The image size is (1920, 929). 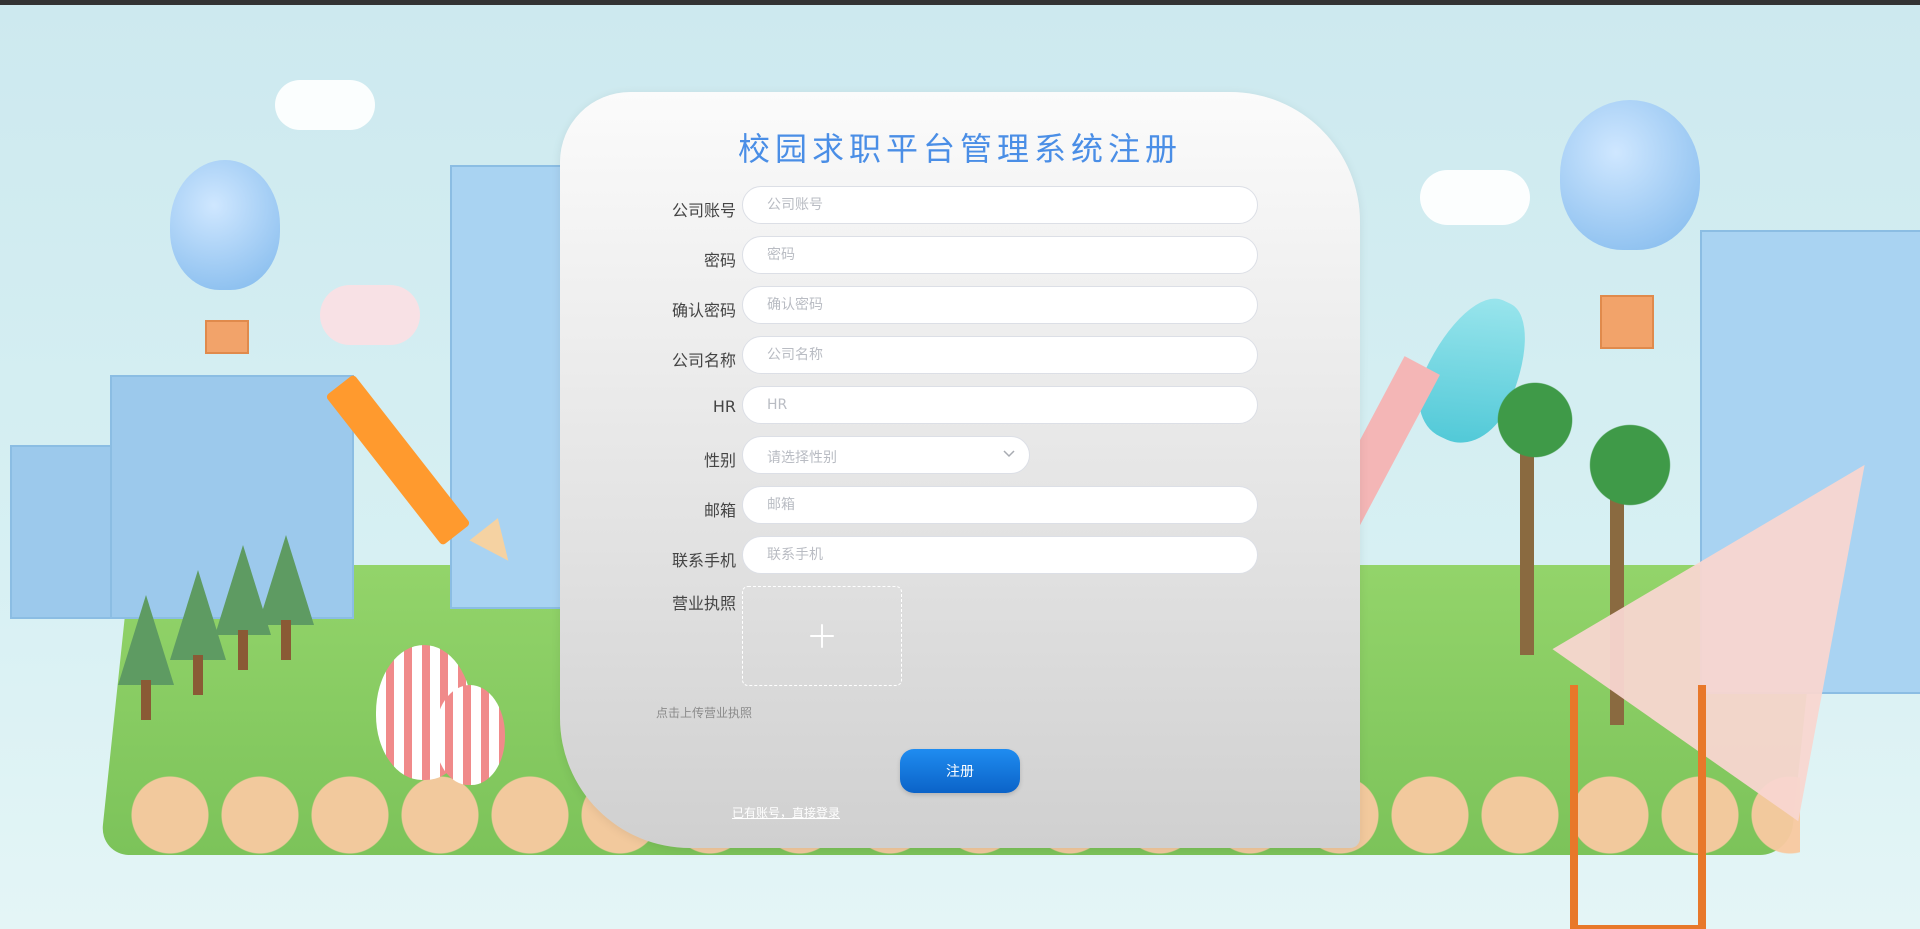 I want to click on register-button: 注册, so click(x=960, y=771).